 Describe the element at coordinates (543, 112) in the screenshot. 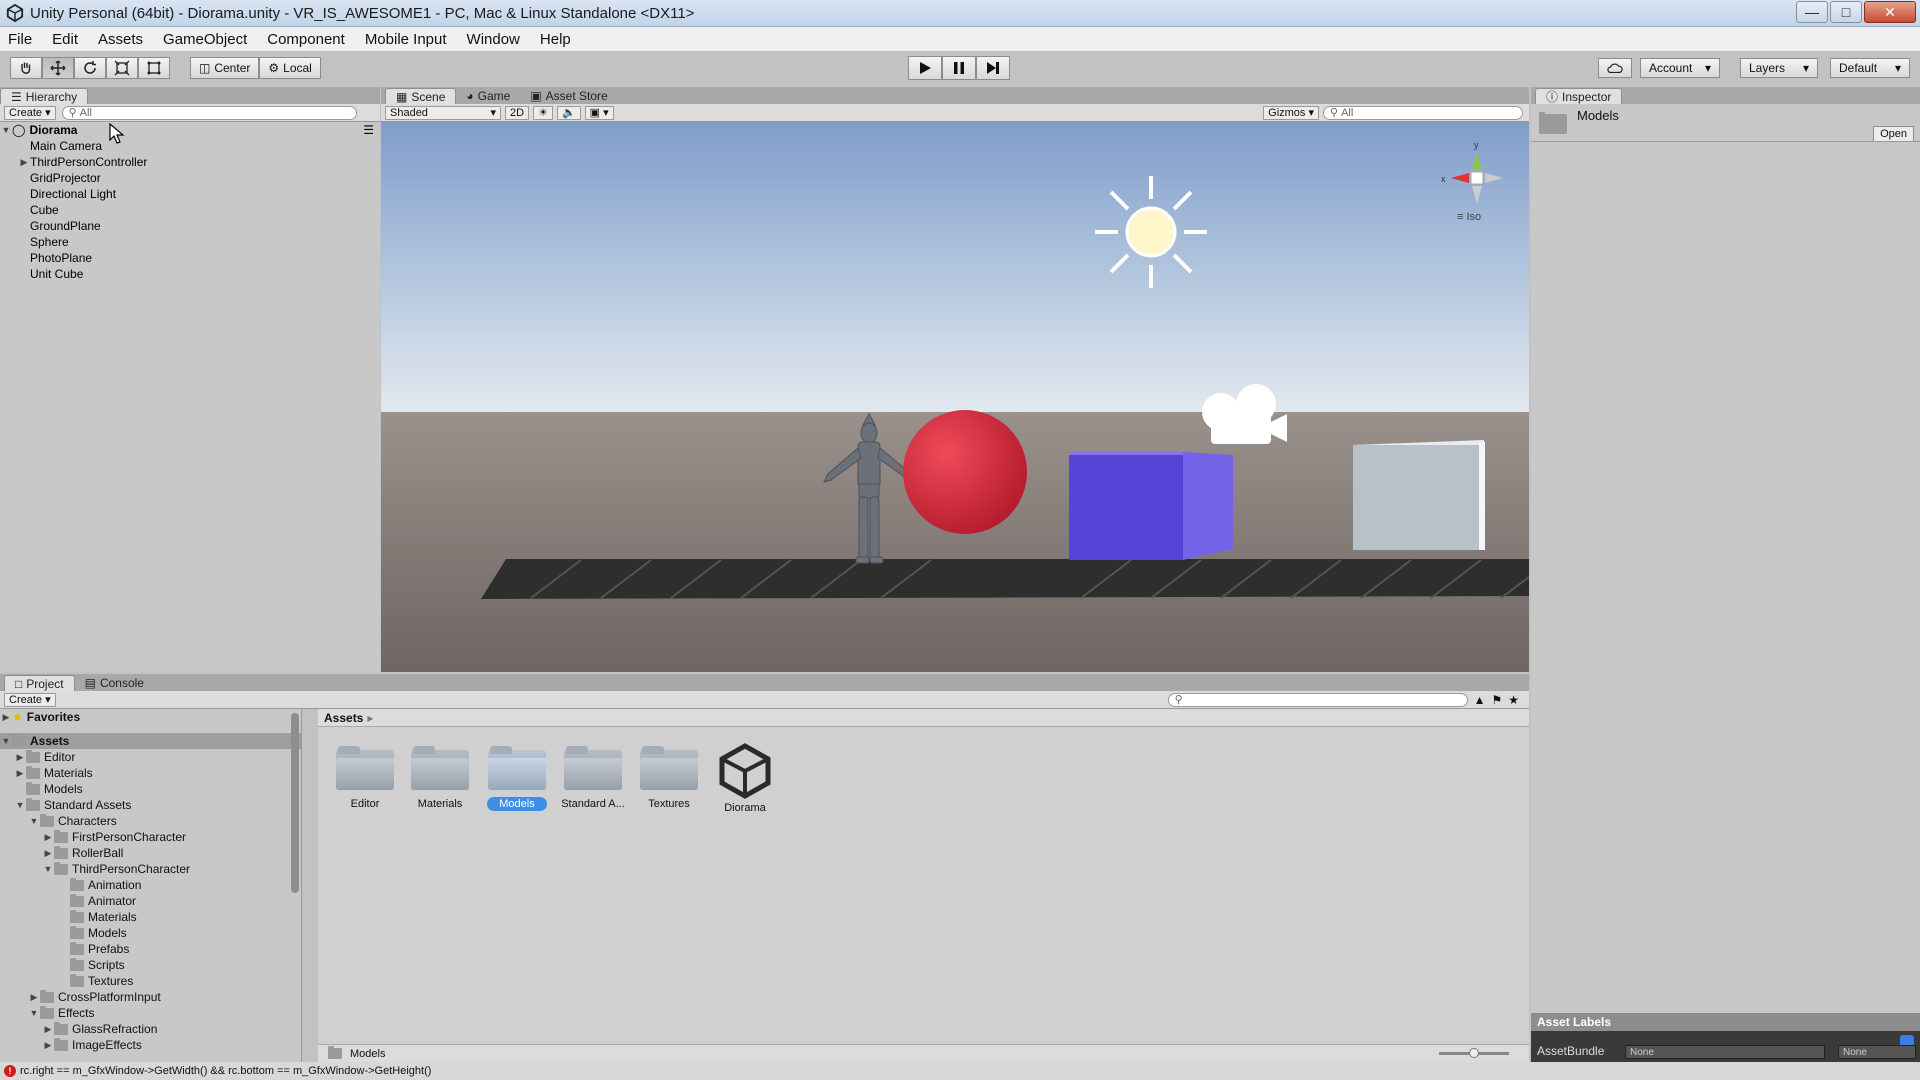

I see `lighting-toggle: ☀` at that location.